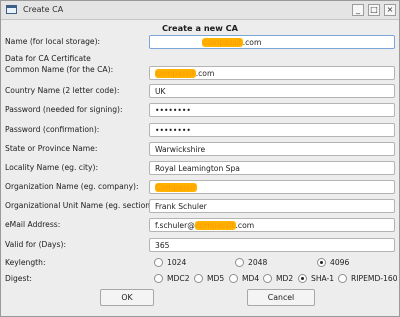 Image resolution: width=400 pixels, height=317 pixels. What do you see at coordinates (18, 278) in the screenshot?
I see `digest-label: Digest:` at bounding box center [18, 278].